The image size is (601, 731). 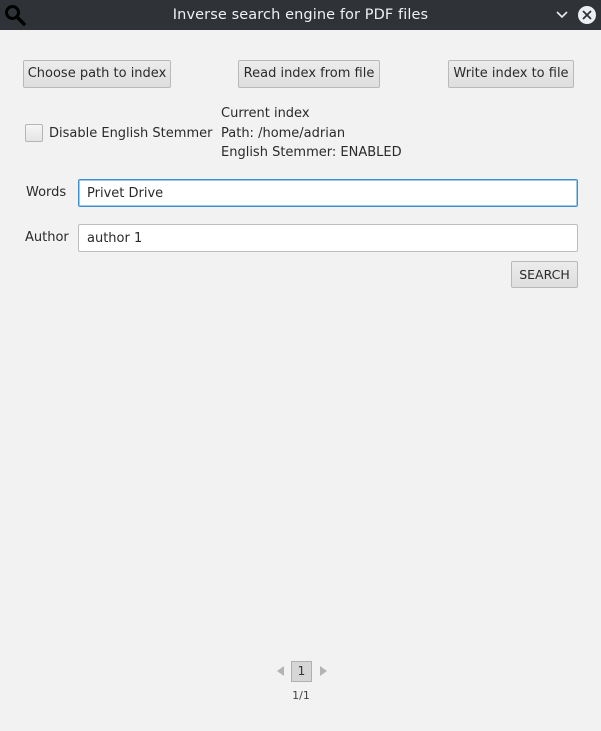 I want to click on index-path-text: Path: /home/adrian, so click(x=283, y=133).